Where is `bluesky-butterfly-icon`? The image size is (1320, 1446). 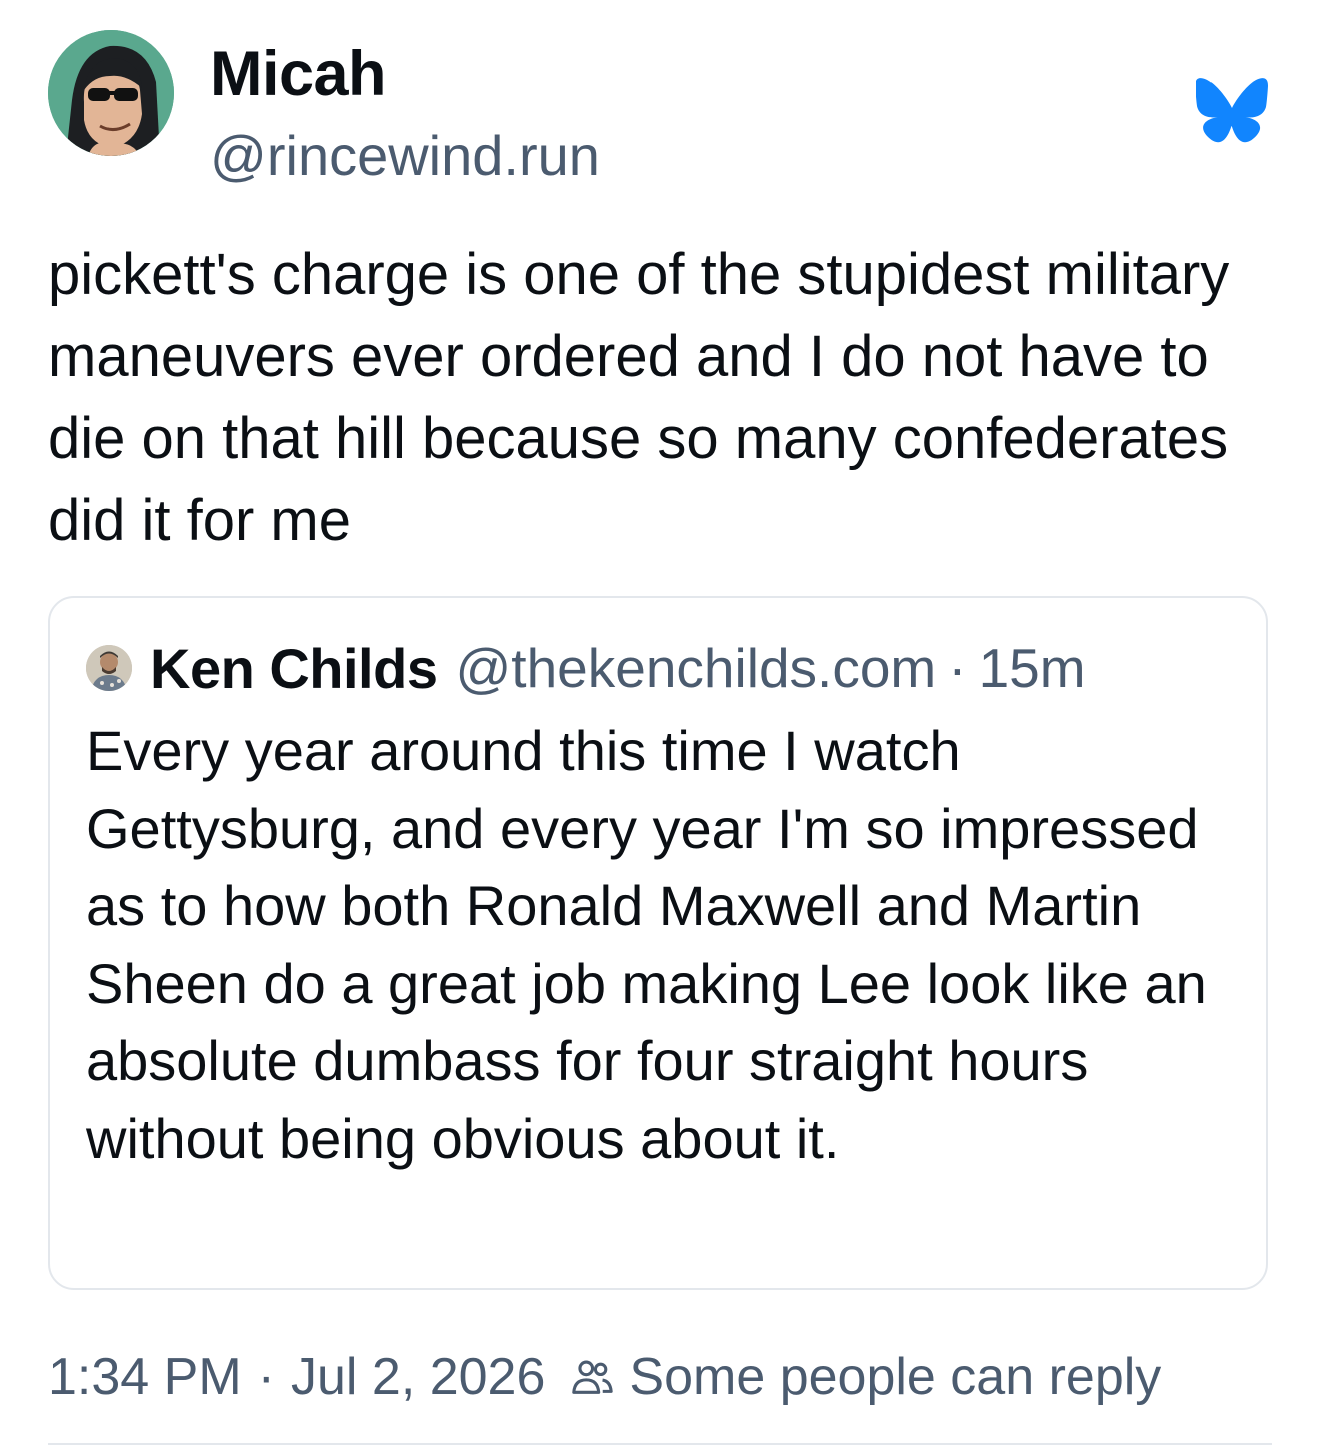 bluesky-butterfly-icon is located at coordinates (1232, 111).